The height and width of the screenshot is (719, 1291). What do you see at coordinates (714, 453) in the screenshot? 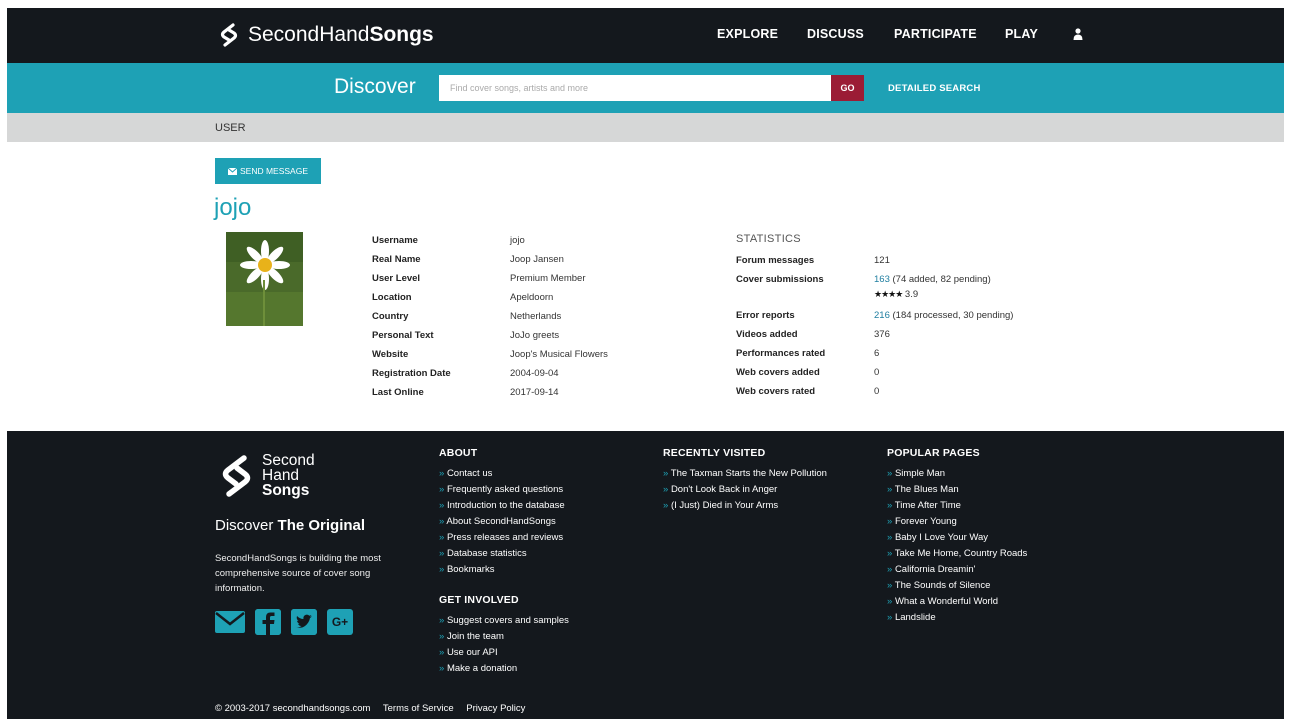
I see `recently-visited-heading: RECENTLY VISITED` at bounding box center [714, 453].